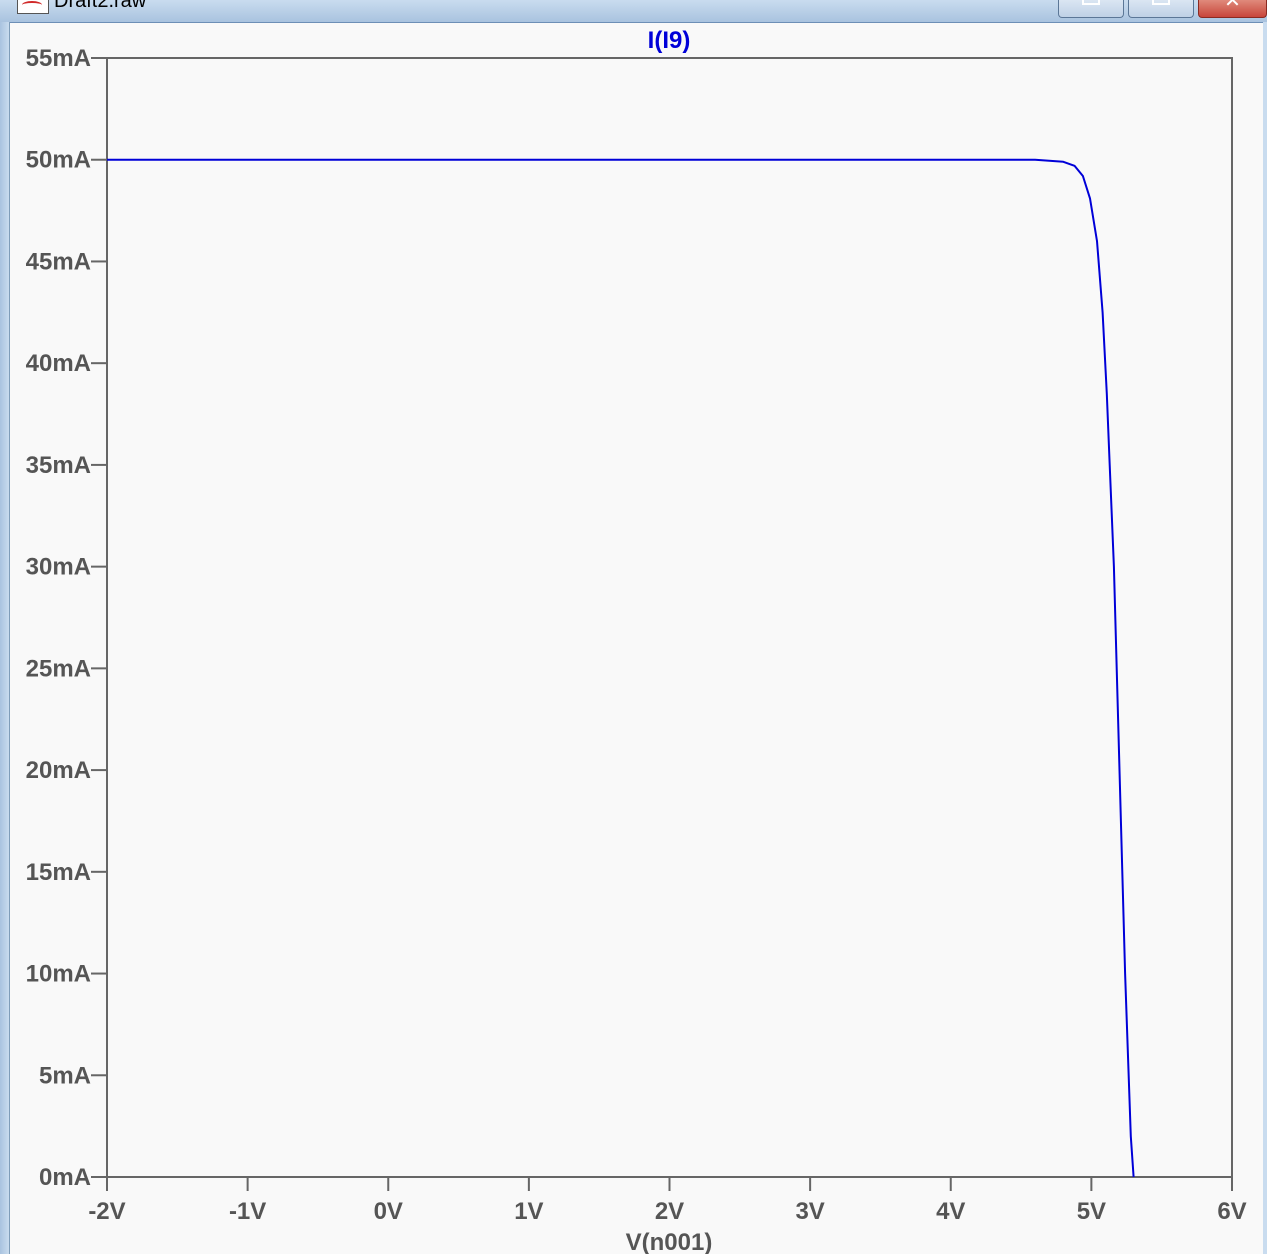 Image resolution: width=1267 pixels, height=1254 pixels. Describe the element at coordinates (58, 465) in the screenshot. I see `y-tick-label: 35mA` at that location.